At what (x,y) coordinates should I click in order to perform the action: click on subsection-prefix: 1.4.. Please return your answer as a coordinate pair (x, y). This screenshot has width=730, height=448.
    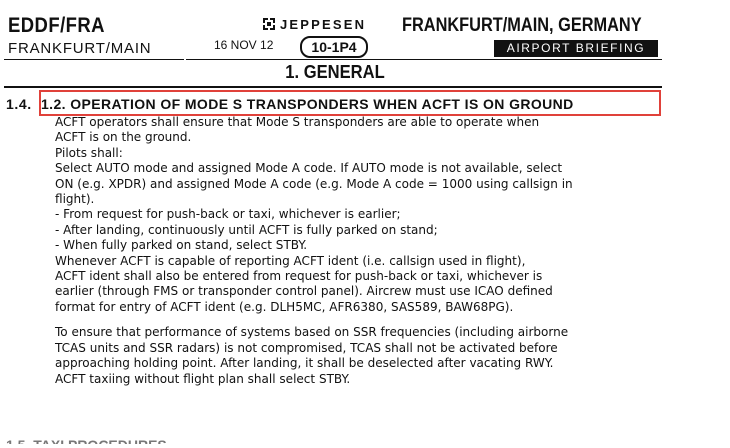
    Looking at the image, I should click on (19, 104).